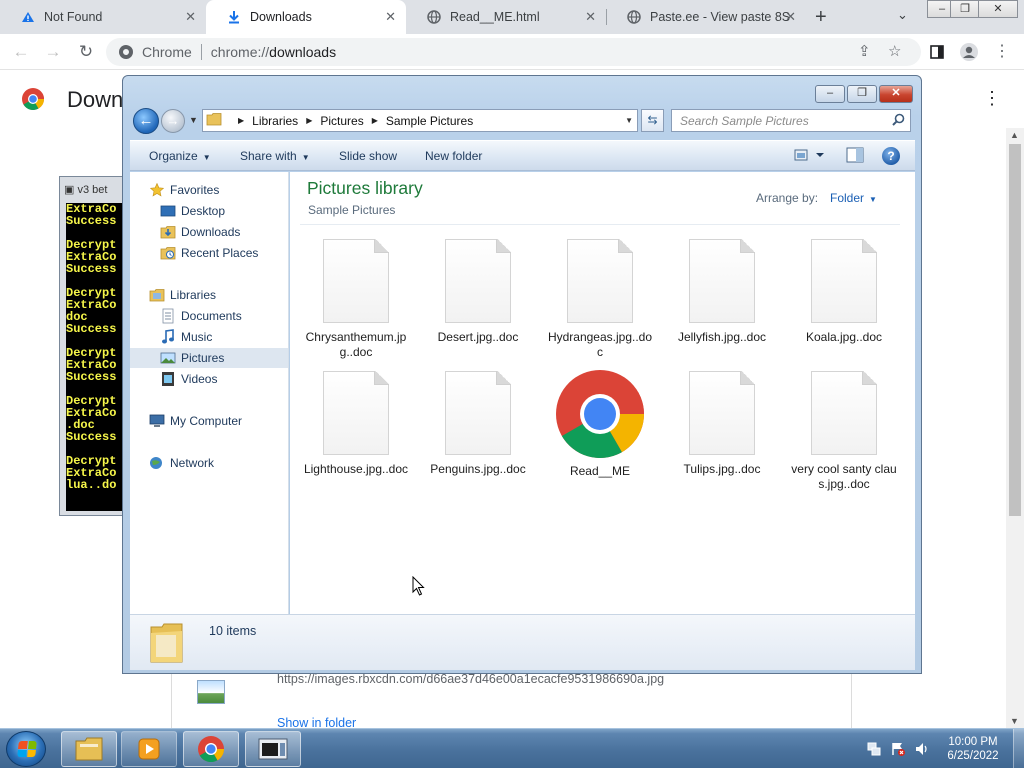 The width and height of the screenshot is (1024, 768). I want to click on file-item: Hydrangeas.jpg..doc, so click(600, 299).